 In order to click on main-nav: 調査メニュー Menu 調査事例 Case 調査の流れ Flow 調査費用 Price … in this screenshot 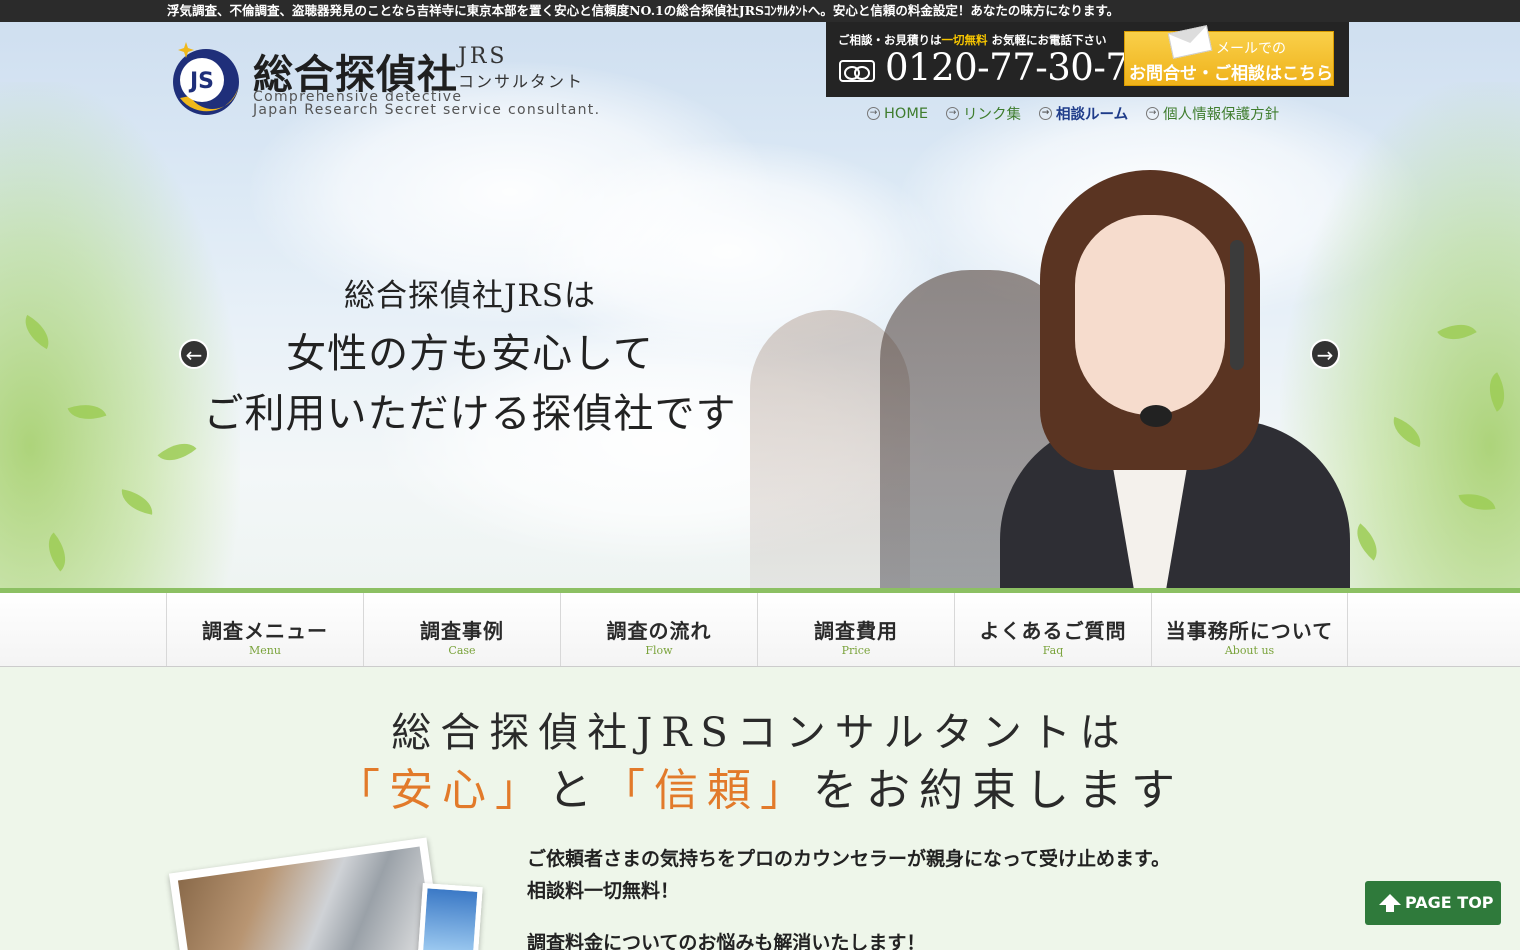, I will do `click(760, 627)`.